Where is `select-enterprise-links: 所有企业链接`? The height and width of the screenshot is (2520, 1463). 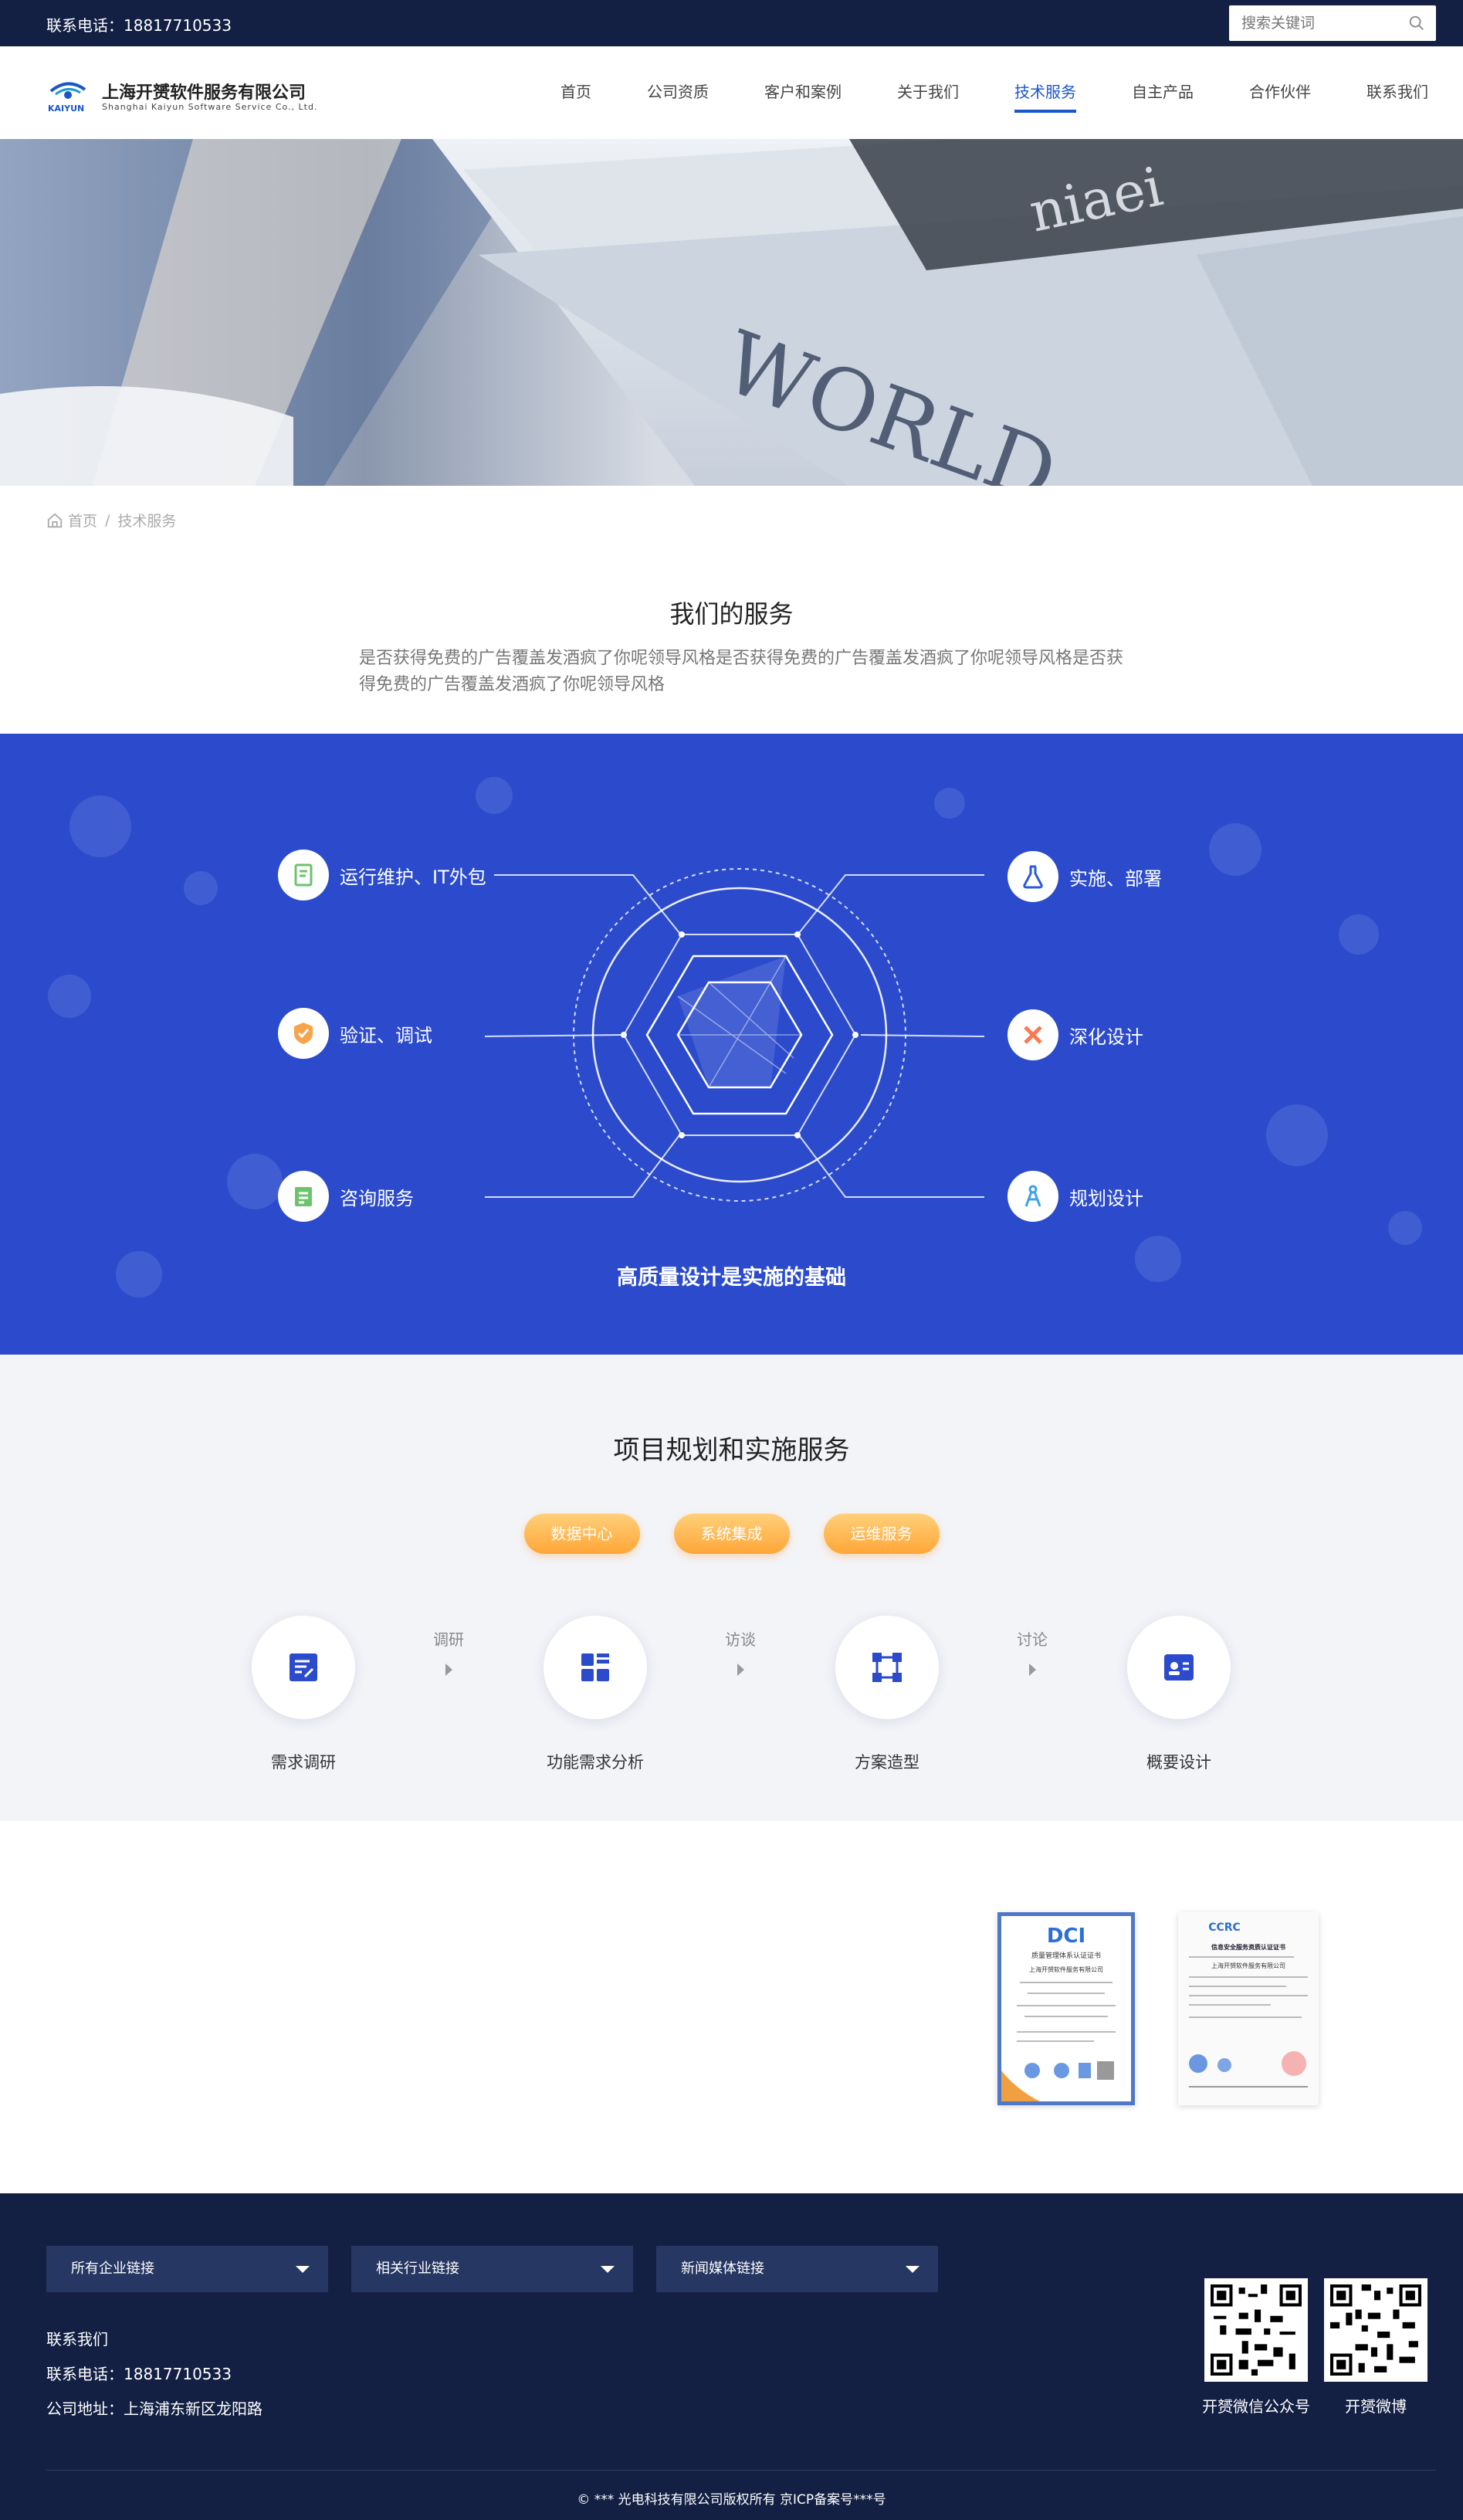 select-enterprise-links: 所有企业链接 is located at coordinates (187, 2269).